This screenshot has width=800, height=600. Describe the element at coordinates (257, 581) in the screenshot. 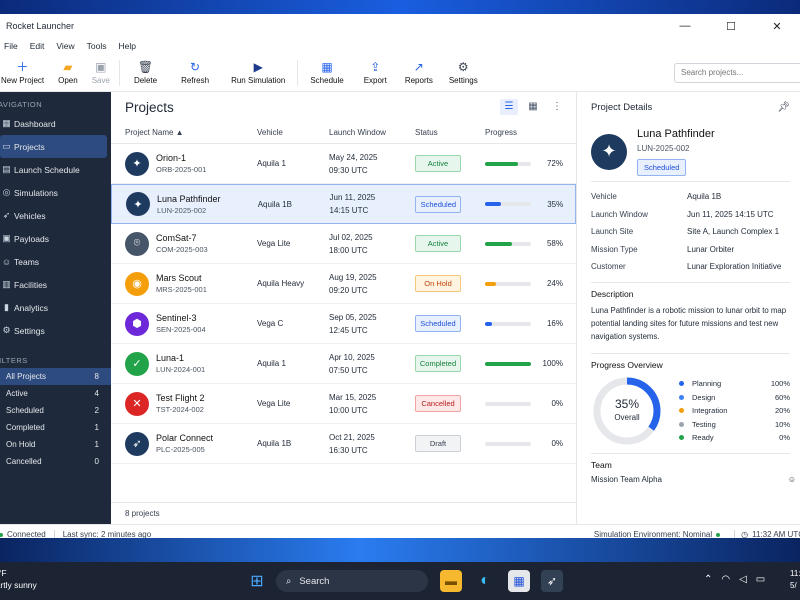

I see `start-icon: ⊞` at that location.